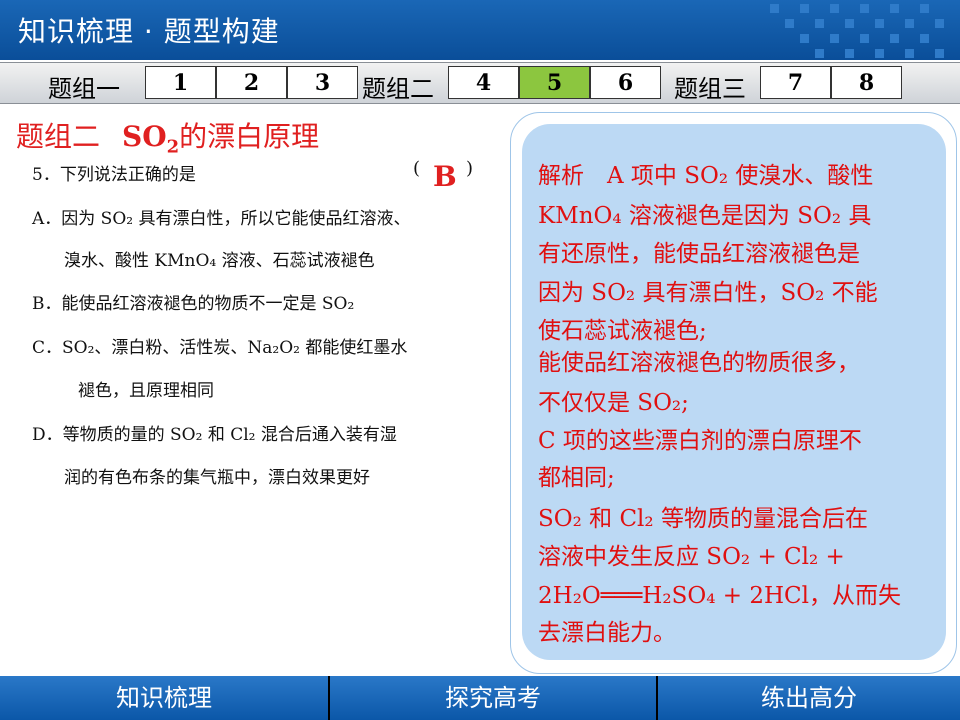 This screenshot has width=960, height=720. I want to click on option-c-line2: 褪色，且原理相同, so click(146, 391).